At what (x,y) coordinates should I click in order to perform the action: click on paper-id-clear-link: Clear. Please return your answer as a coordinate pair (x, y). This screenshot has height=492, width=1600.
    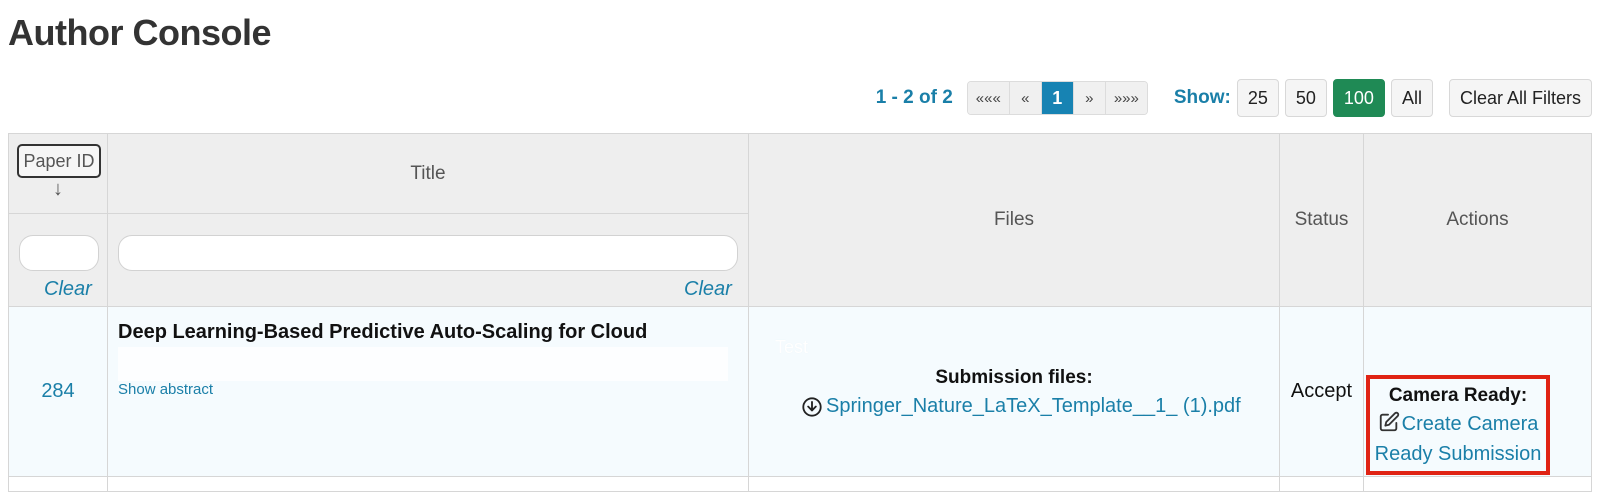
    Looking at the image, I should click on (68, 289).